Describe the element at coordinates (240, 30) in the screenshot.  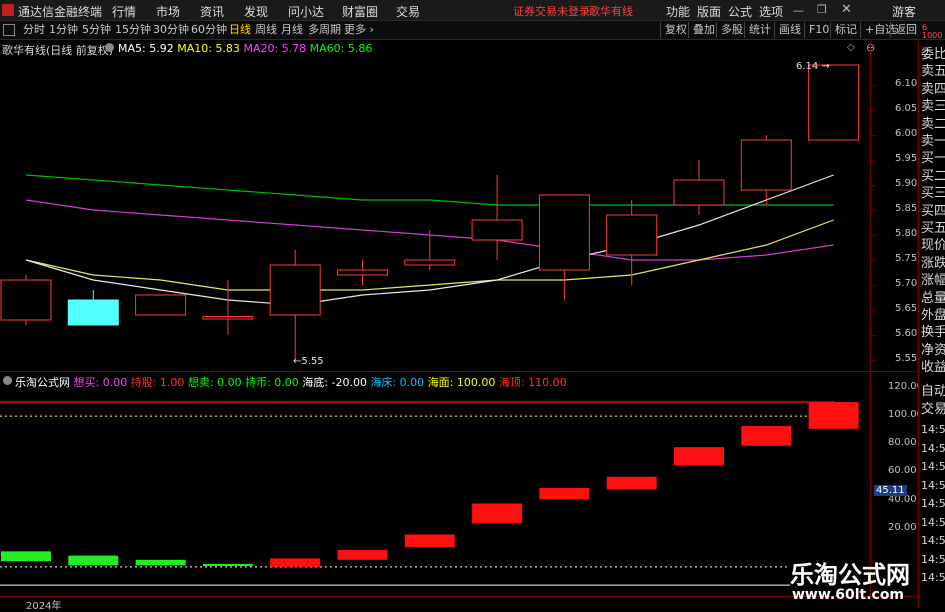
I see `tab-daily: 日线` at that location.